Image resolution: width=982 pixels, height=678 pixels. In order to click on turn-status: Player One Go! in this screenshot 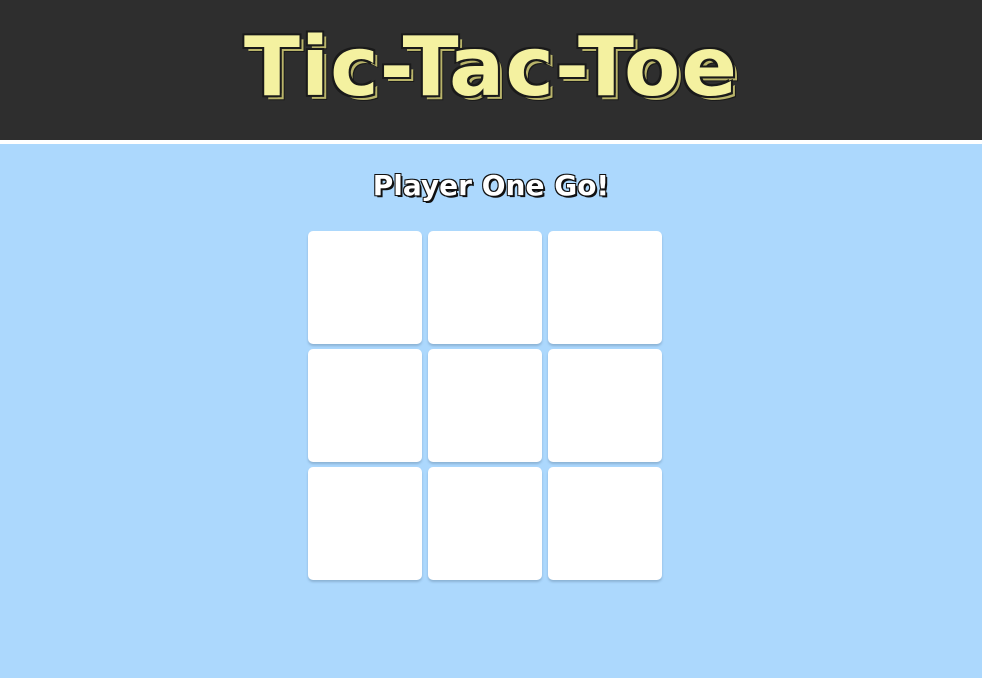, I will do `click(491, 185)`.